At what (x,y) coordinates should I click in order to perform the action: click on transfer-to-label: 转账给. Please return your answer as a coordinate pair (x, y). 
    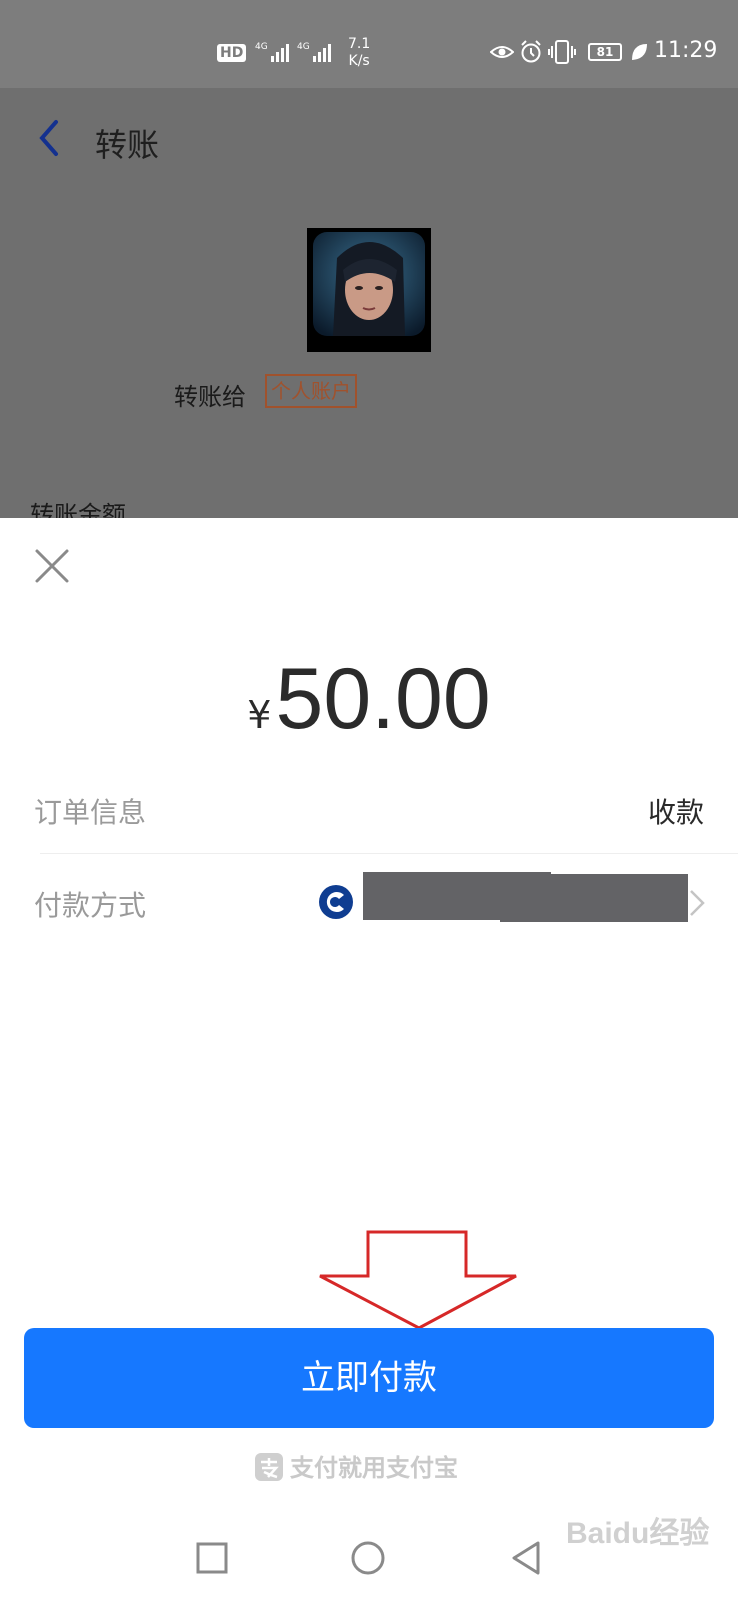
    Looking at the image, I should click on (210, 397).